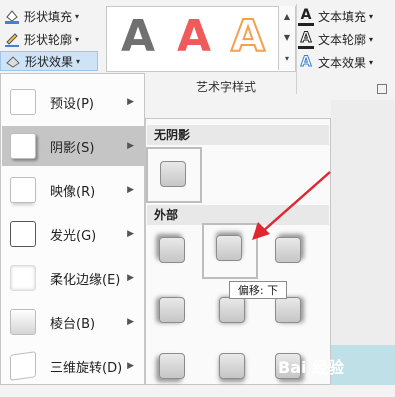  I want to click on text-effects-icon: A, so click(306, 62).